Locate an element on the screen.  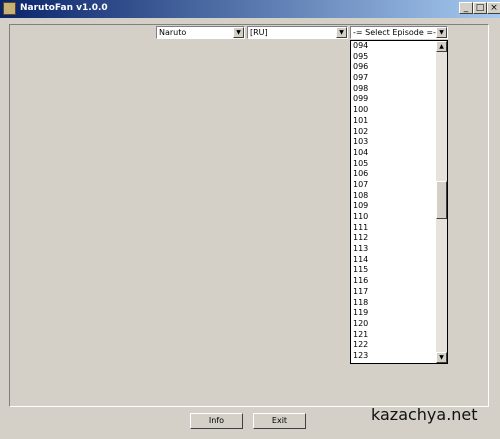
exit-button: Exit is located at coordinates (279, 421).